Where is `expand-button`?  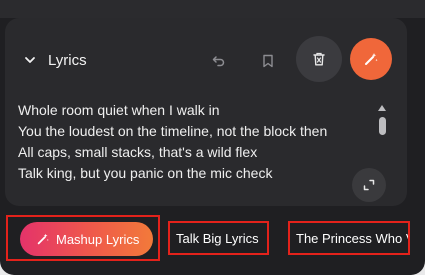
expand-button is located at coordinates (369, 185).